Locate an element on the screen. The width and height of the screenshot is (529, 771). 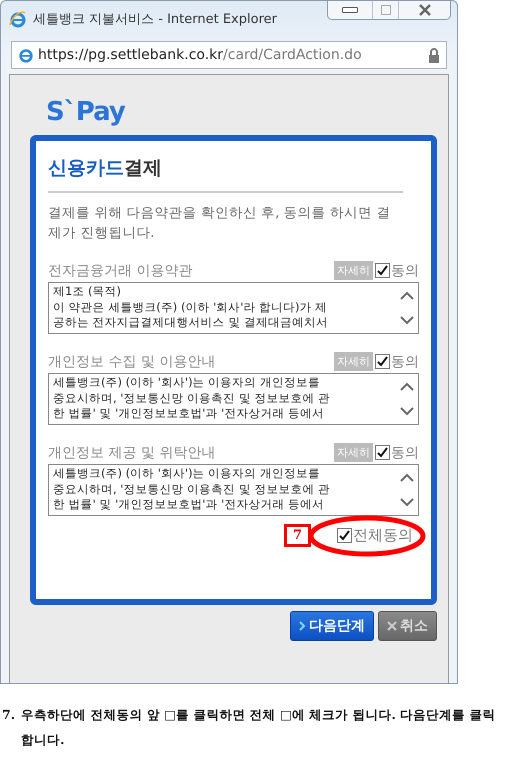
chevron-icon is located at coordinates (302, 626).